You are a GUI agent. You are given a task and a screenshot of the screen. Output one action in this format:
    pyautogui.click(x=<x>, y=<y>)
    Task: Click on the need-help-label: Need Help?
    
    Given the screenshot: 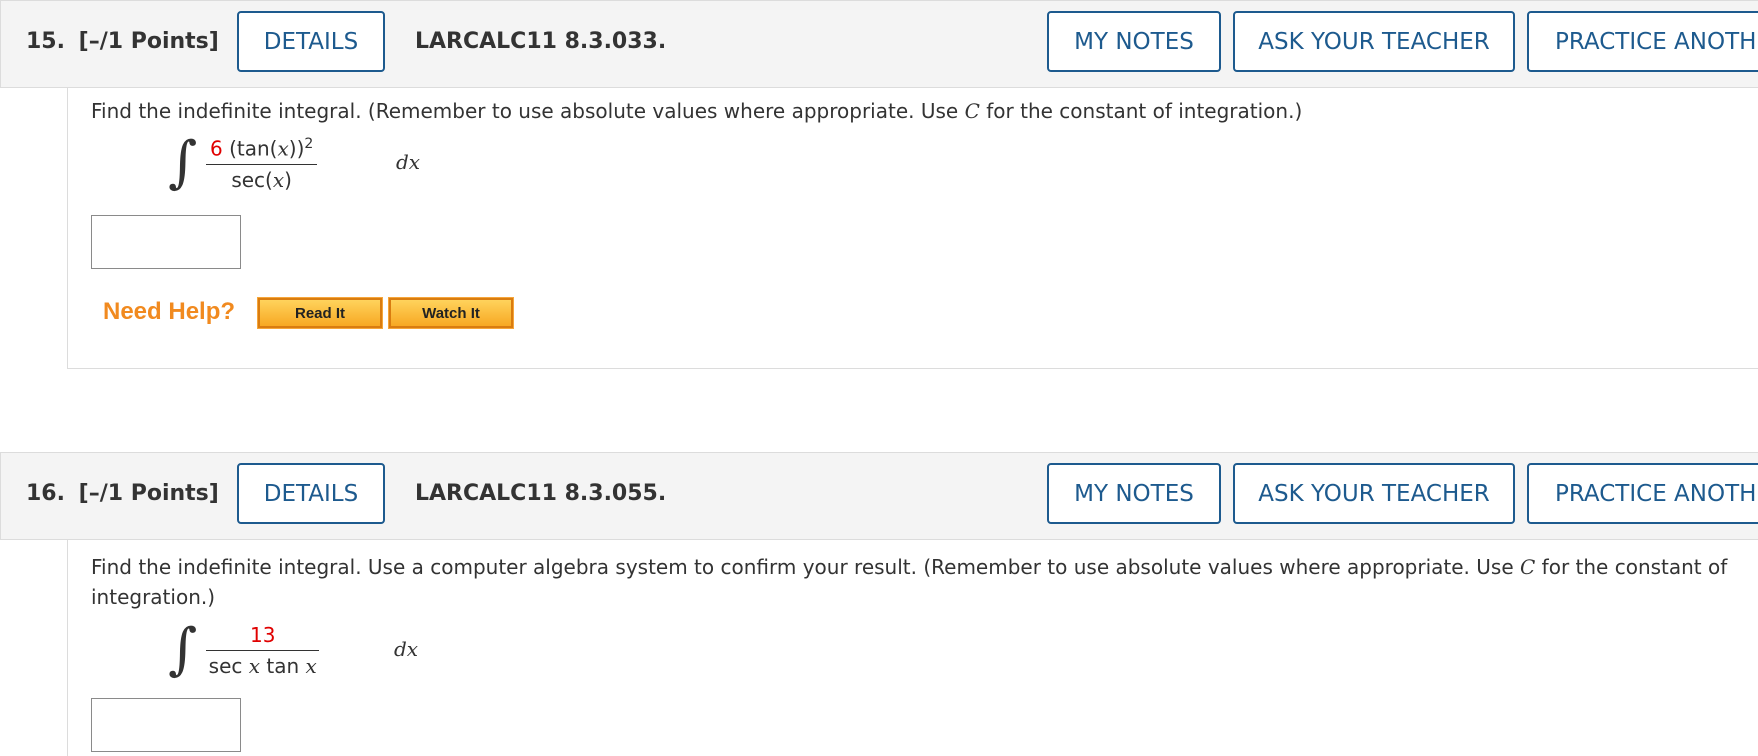 What is the action you would take?
    pyautogui.click(x=169, y=311)
    